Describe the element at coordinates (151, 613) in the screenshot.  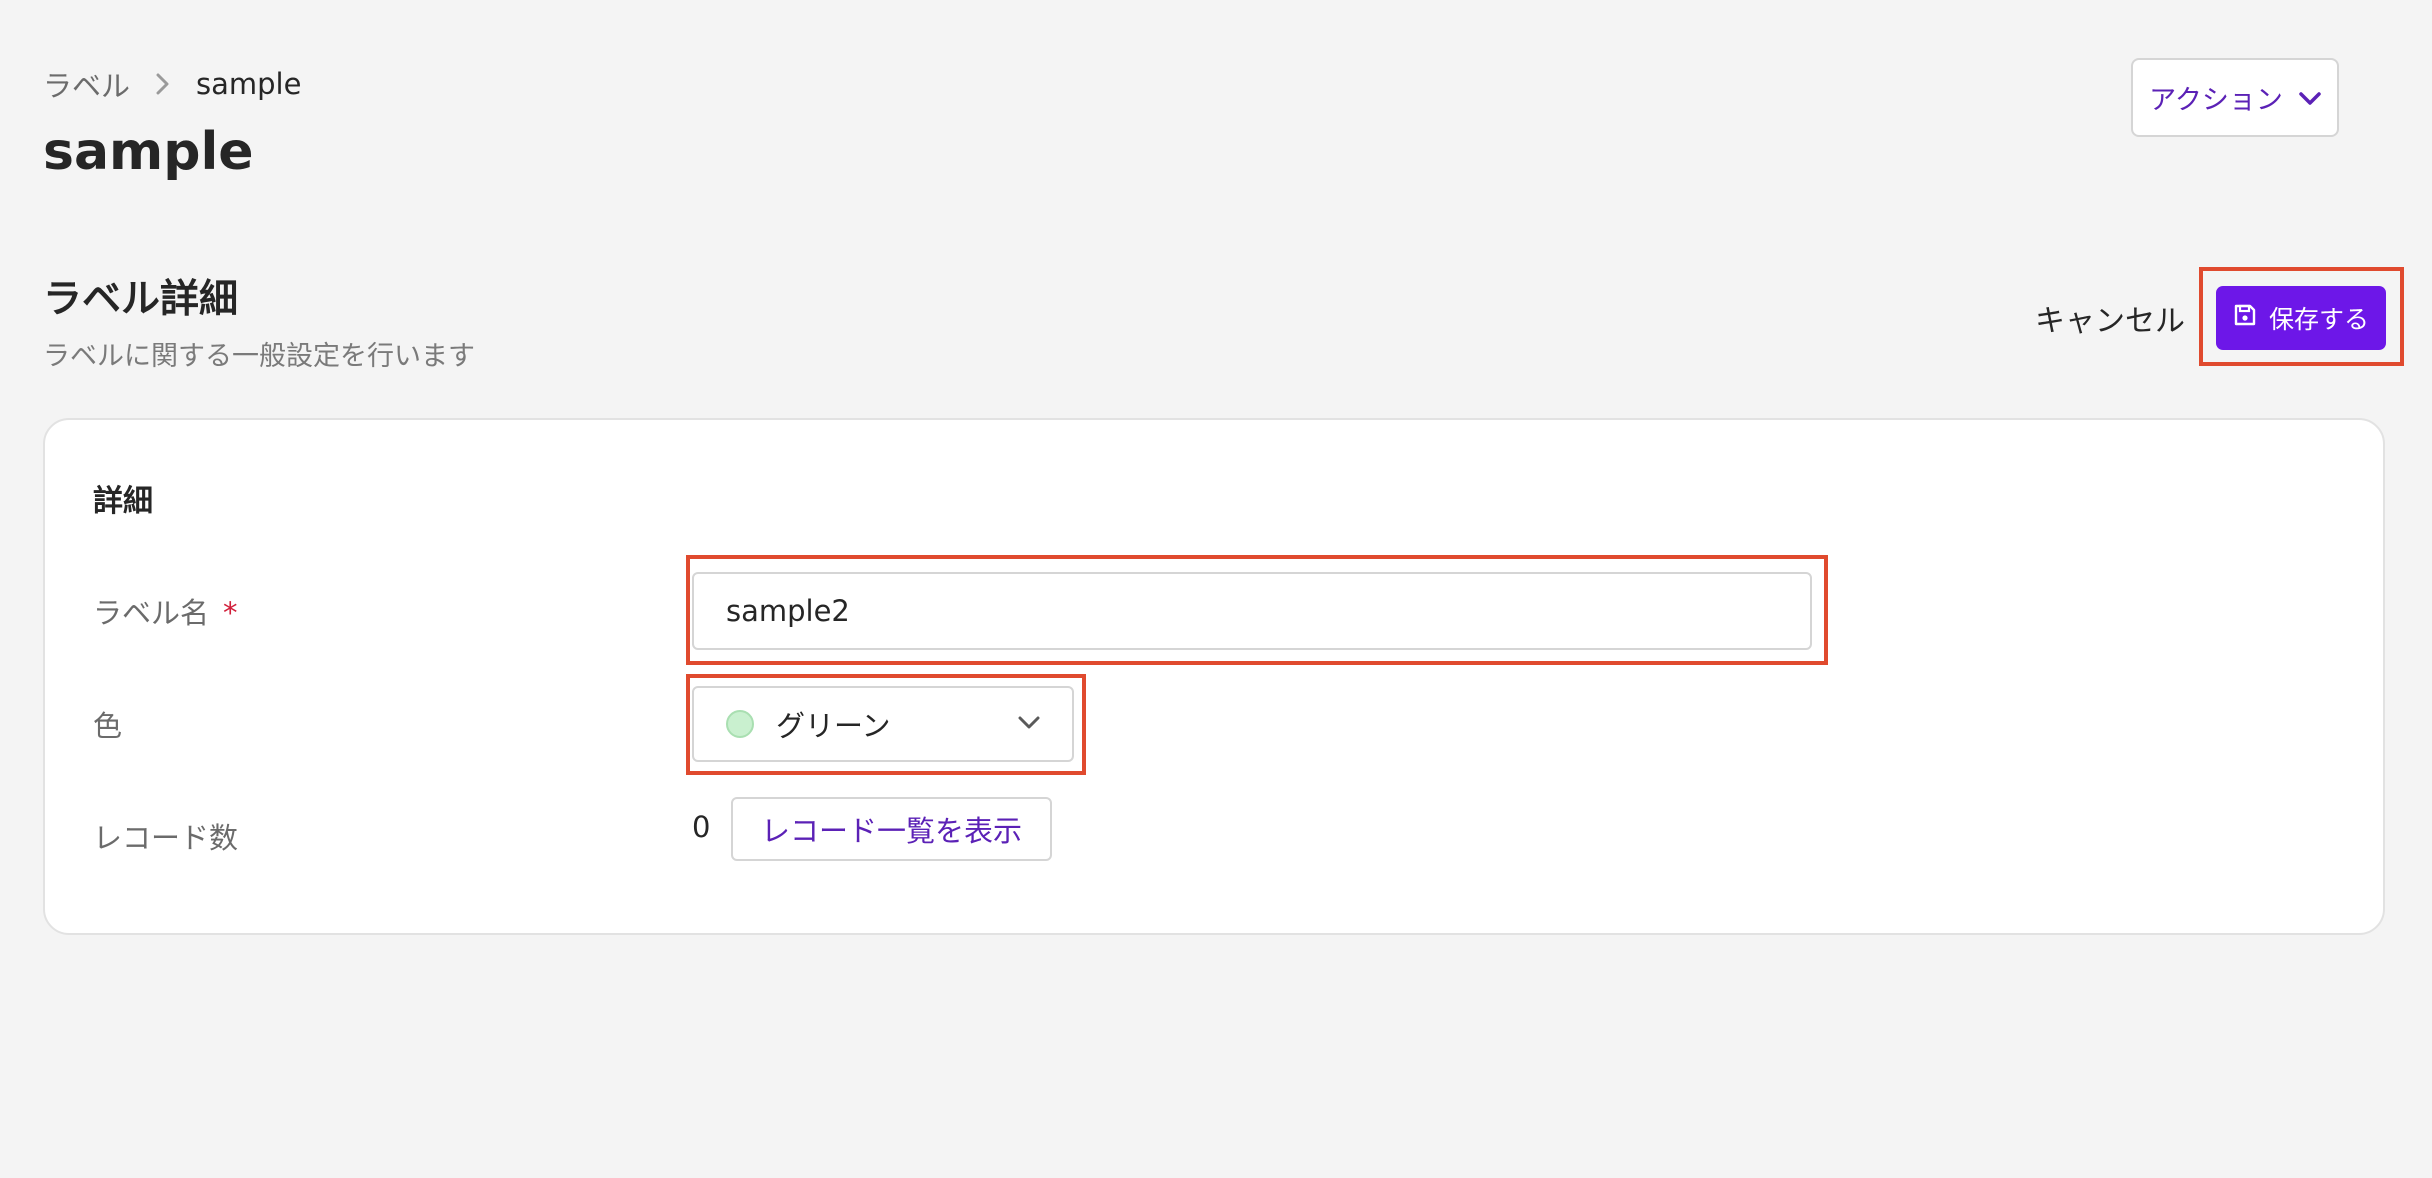
I see `label-name-text: ラベル名` at that location.